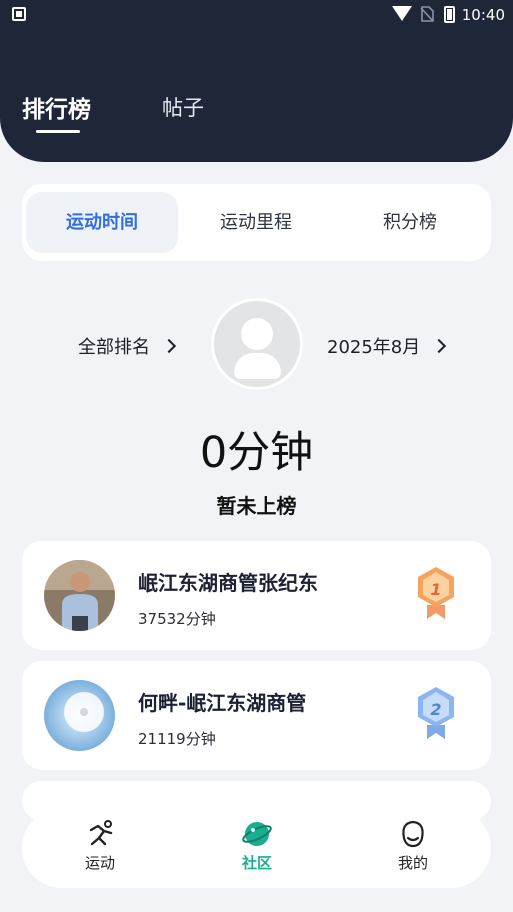  I want to click on user-minutes: 37532分钟, so click(177, 619).